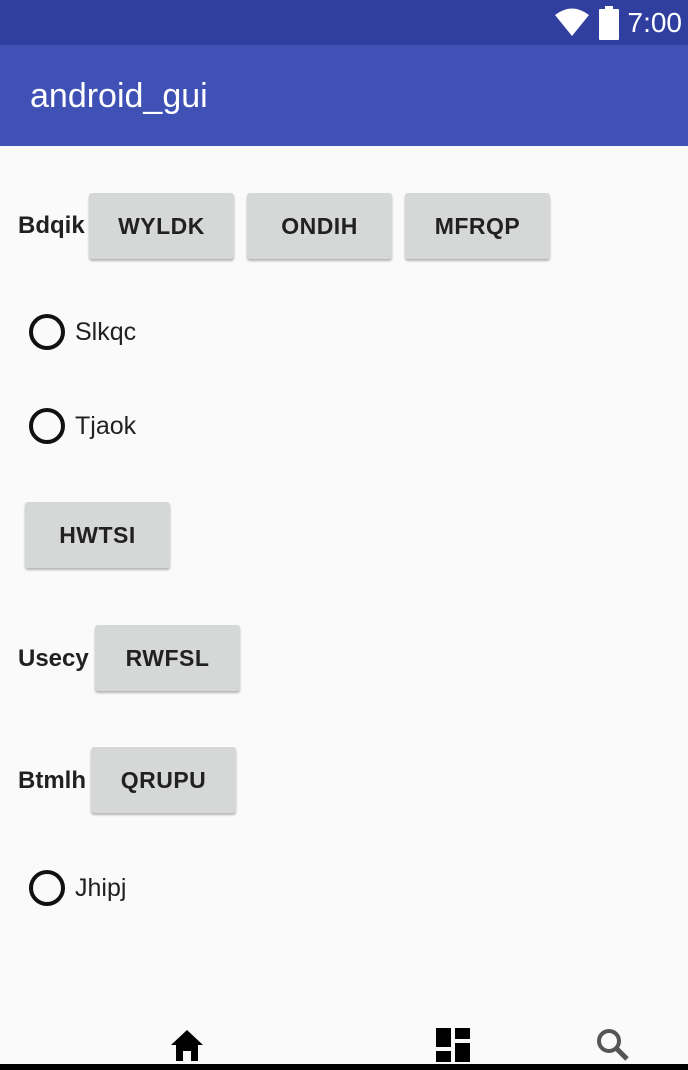 This screenshot has width=688, height=1070. I want to click on search-icon, so click(613, 1045).